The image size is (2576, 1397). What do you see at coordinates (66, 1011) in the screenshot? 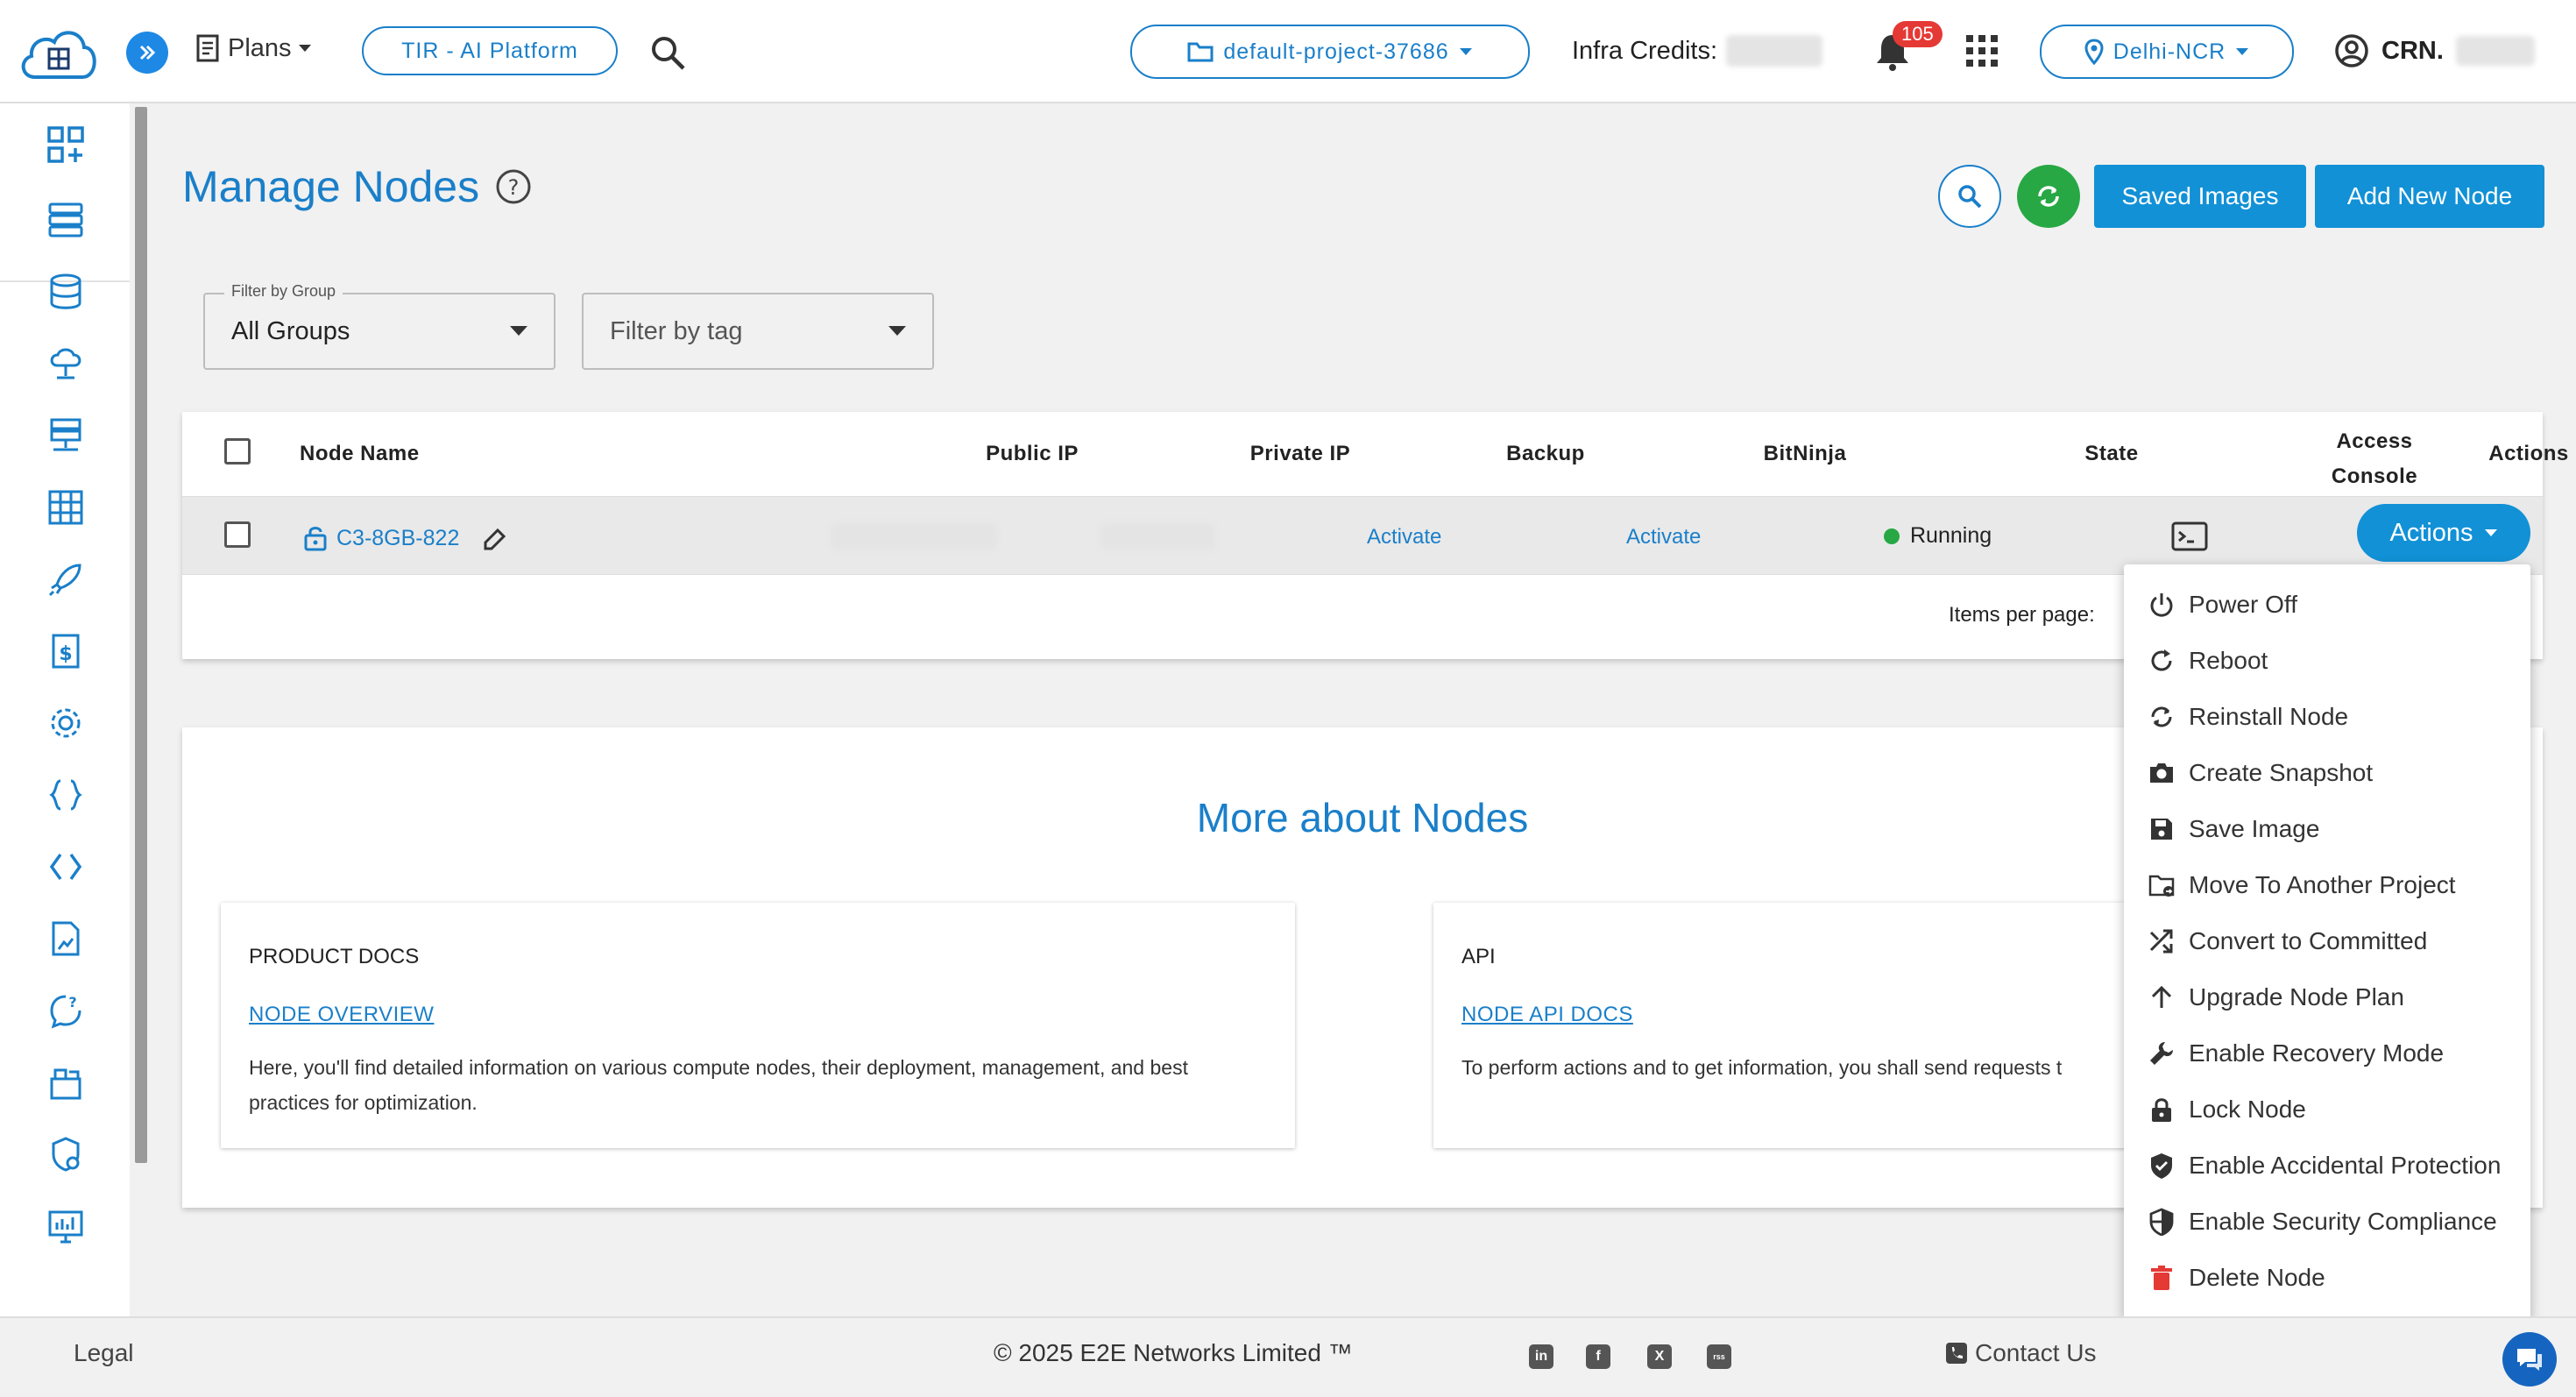
I see `help-chat-icon: ?` at bounding box center [66, 1011].